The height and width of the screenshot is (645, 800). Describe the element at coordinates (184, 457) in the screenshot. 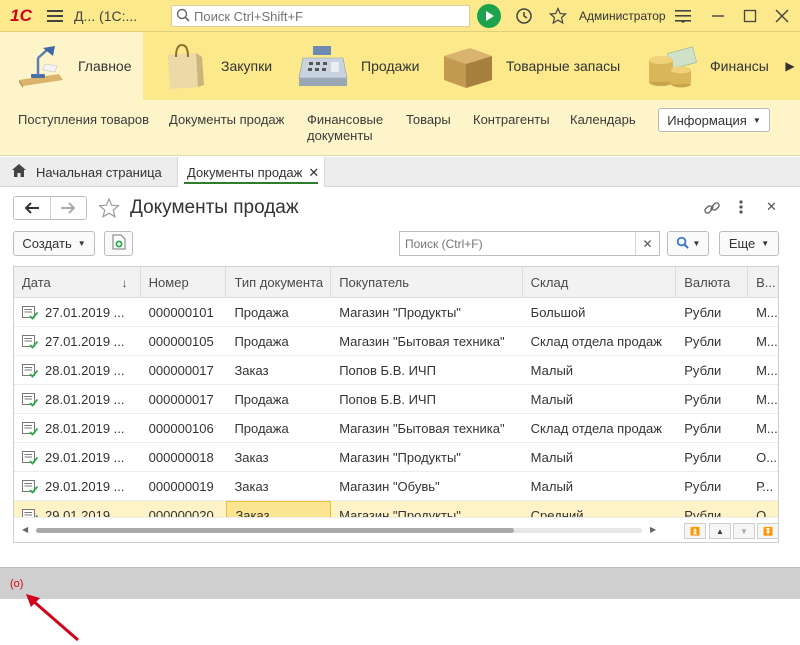

I see `cell-number: 000000018` at that location.